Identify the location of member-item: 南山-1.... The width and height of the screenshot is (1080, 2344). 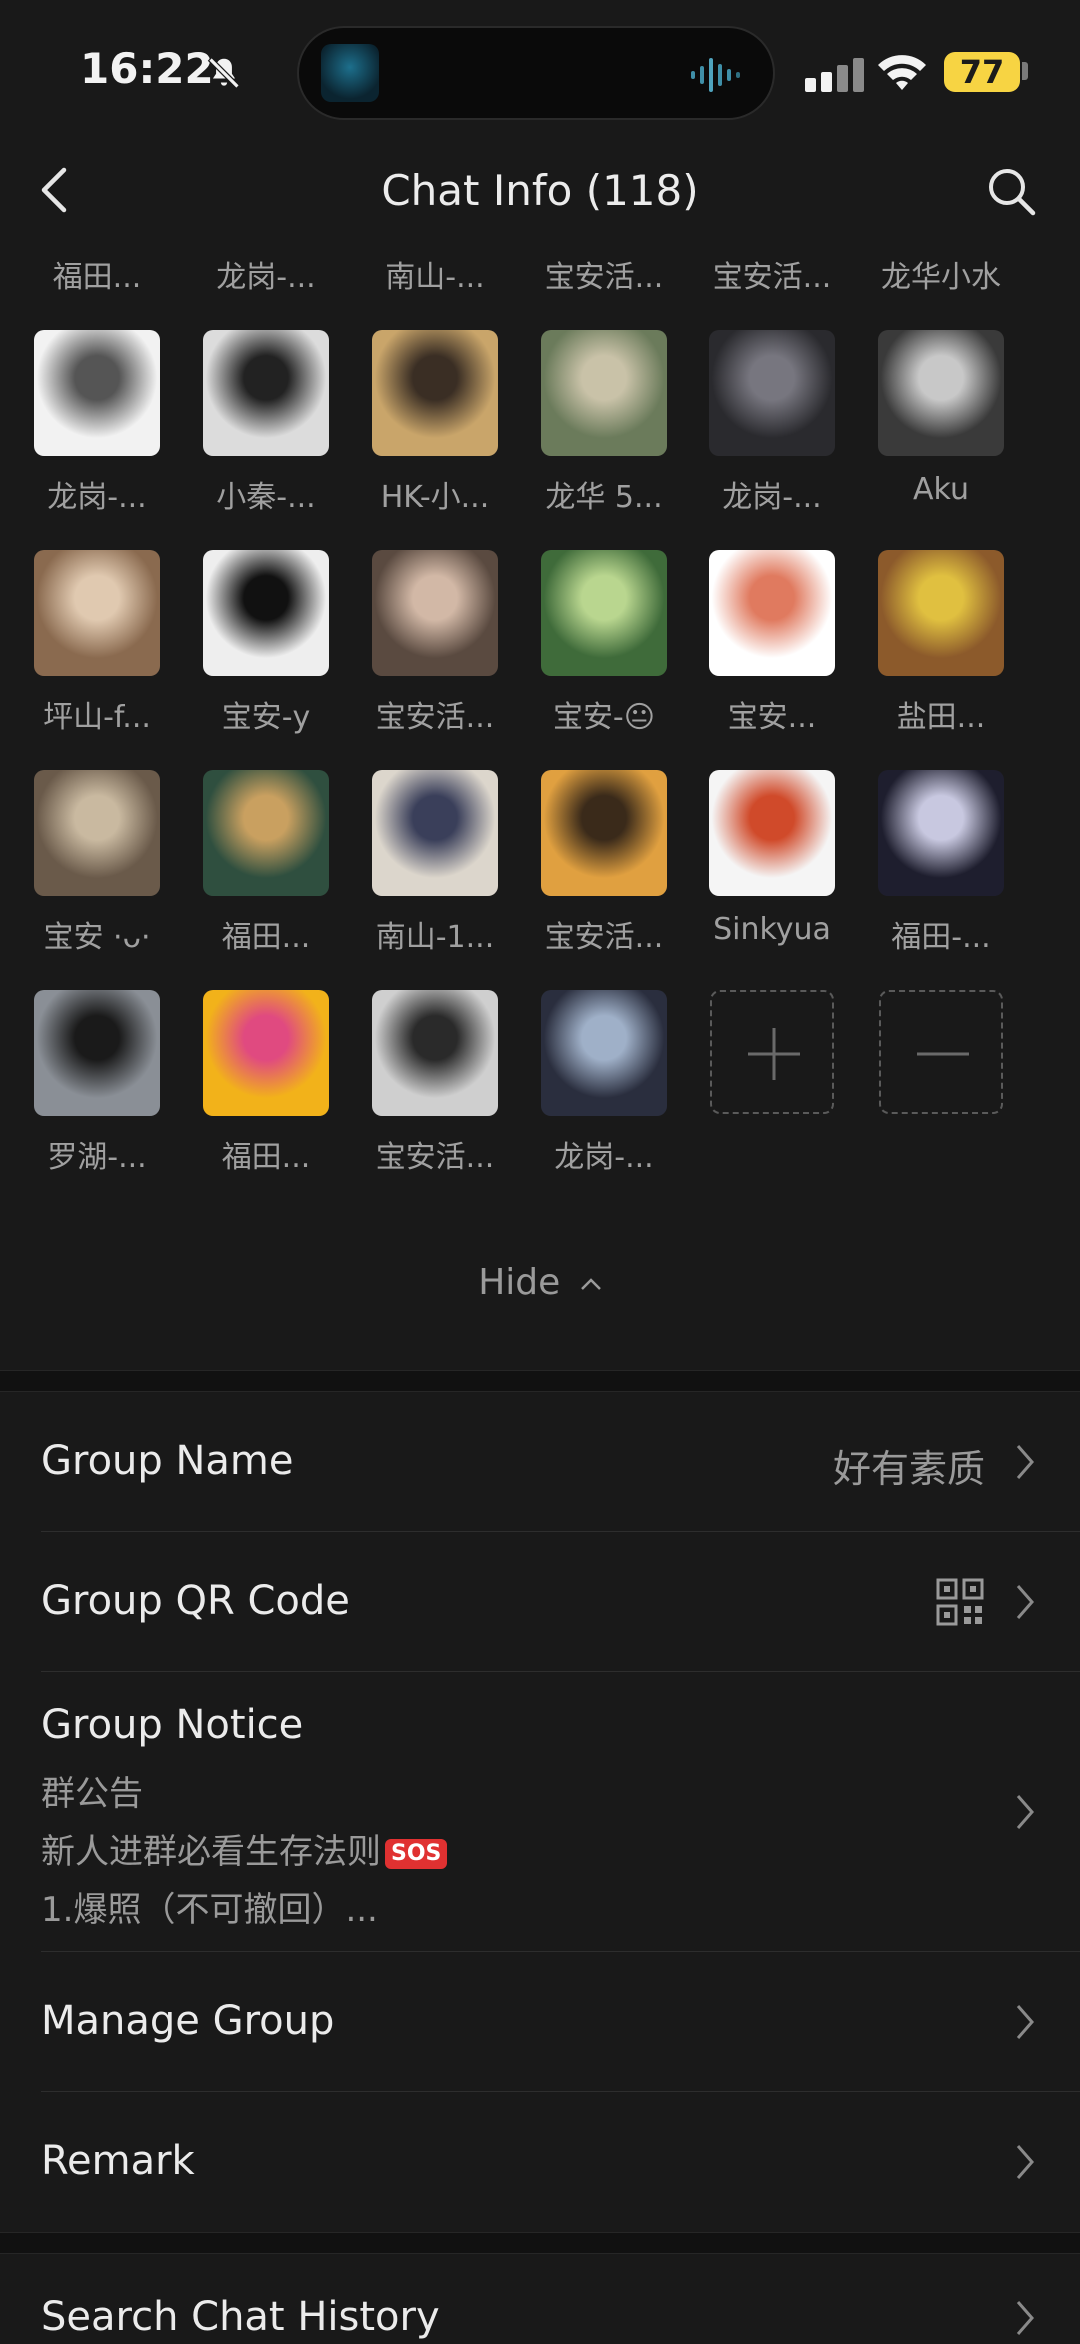
(435, 863).